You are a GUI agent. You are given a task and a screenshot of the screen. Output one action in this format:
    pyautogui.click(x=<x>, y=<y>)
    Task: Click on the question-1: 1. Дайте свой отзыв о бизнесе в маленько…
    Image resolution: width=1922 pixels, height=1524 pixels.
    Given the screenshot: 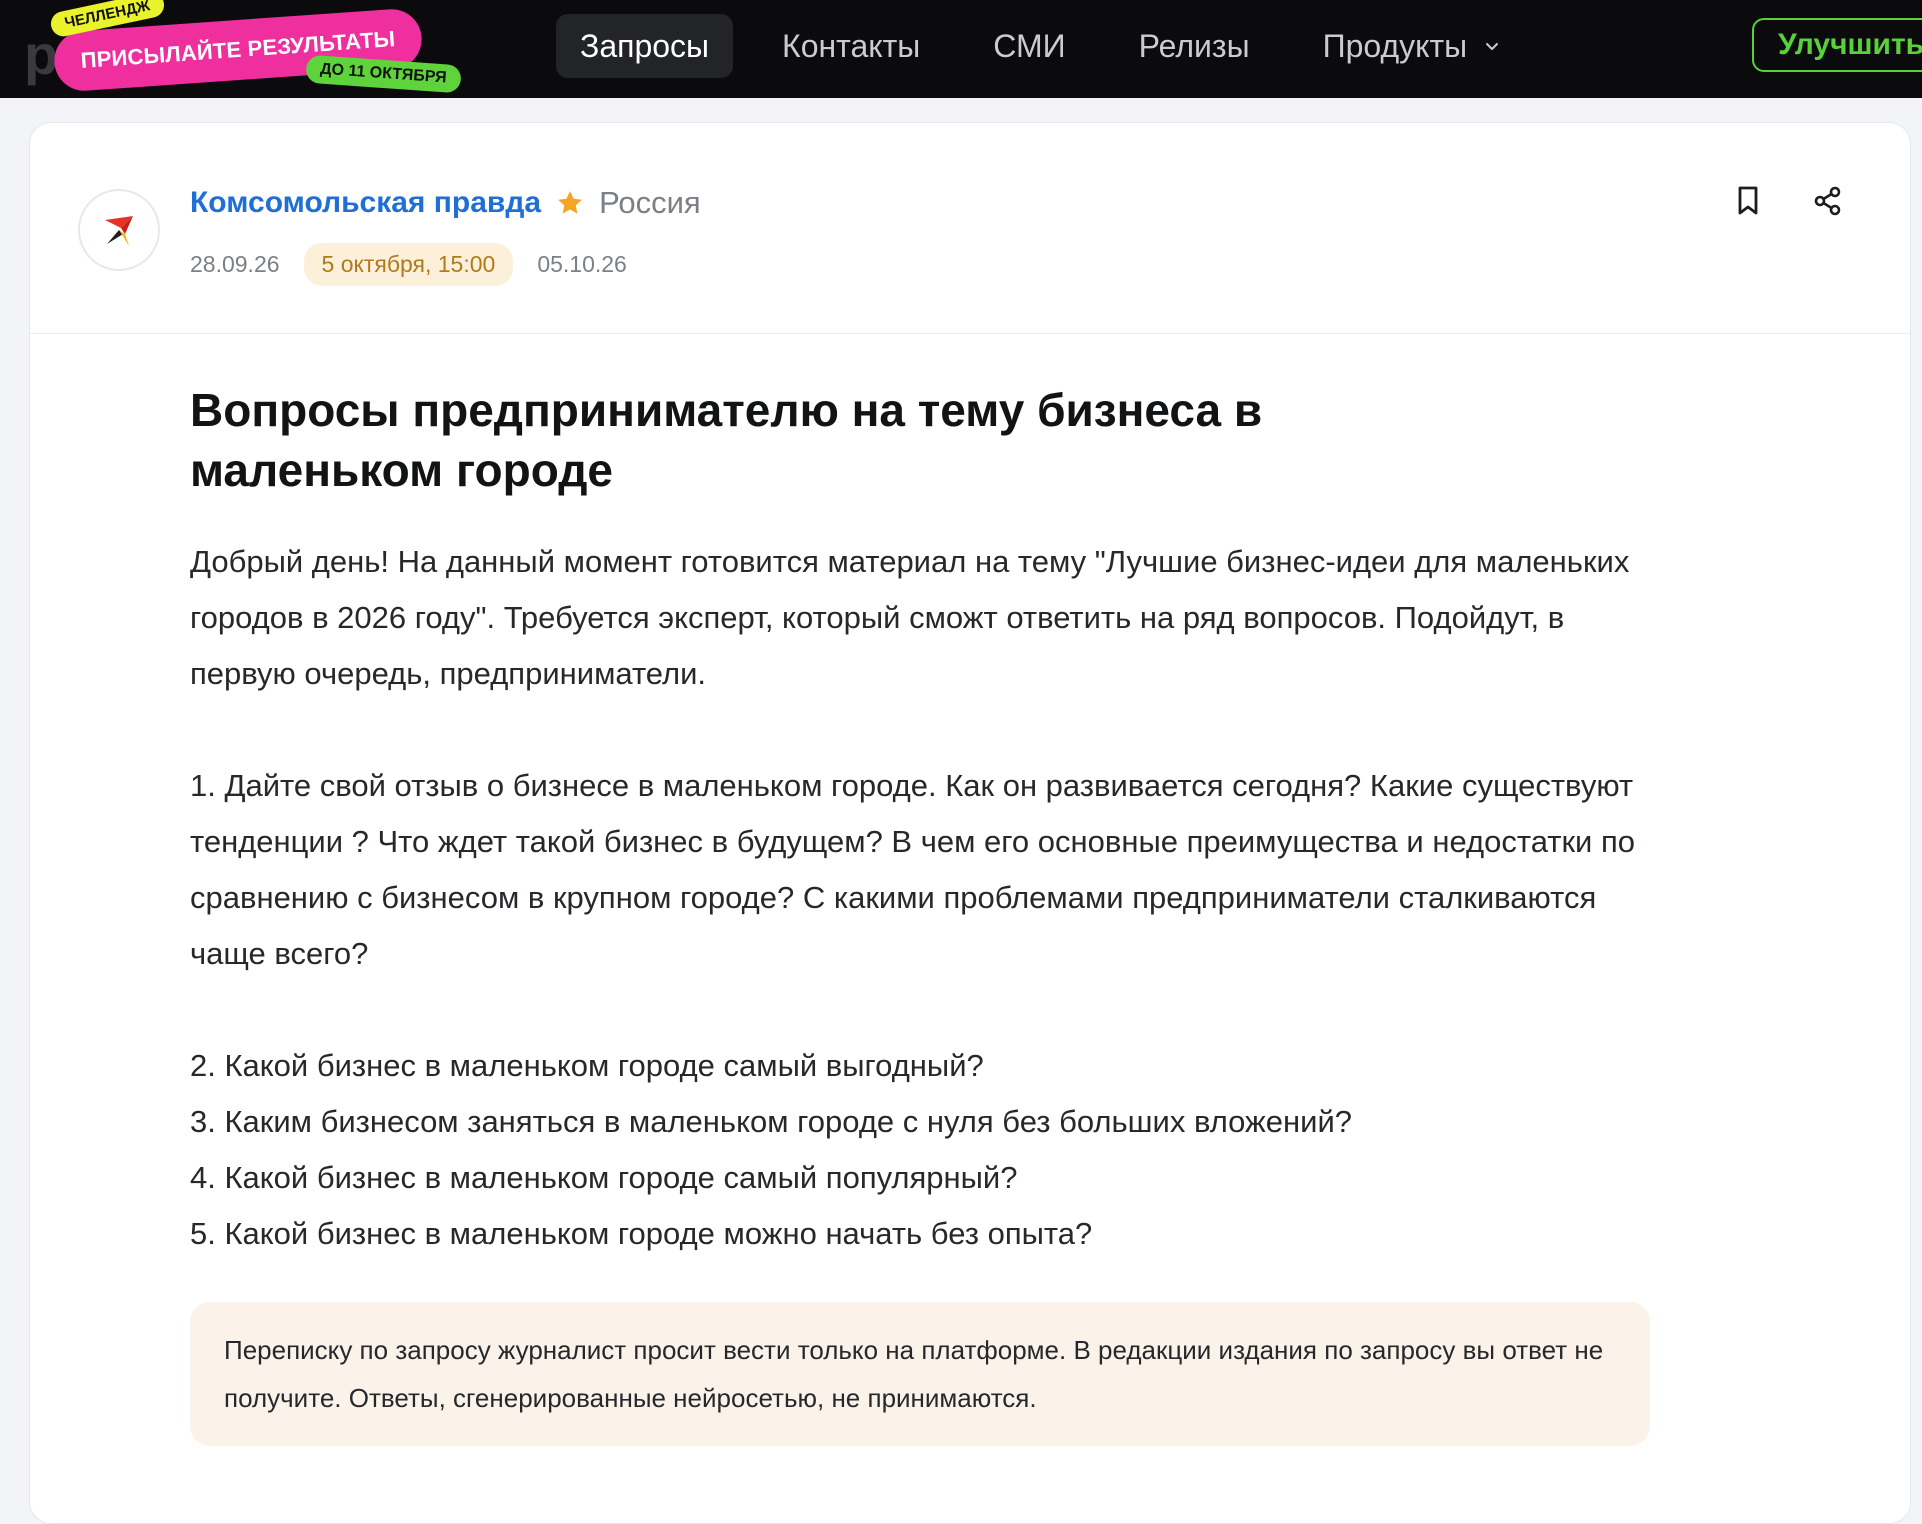 What is the action you would take?
    pyautogui.click(x=912, y=869)
    